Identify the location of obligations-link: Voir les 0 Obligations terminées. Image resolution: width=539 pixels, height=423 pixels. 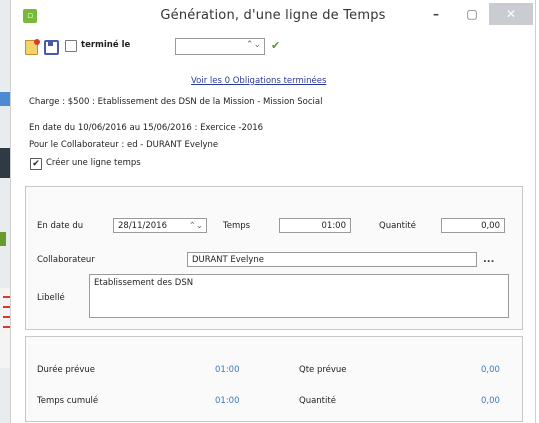
(258, 81).